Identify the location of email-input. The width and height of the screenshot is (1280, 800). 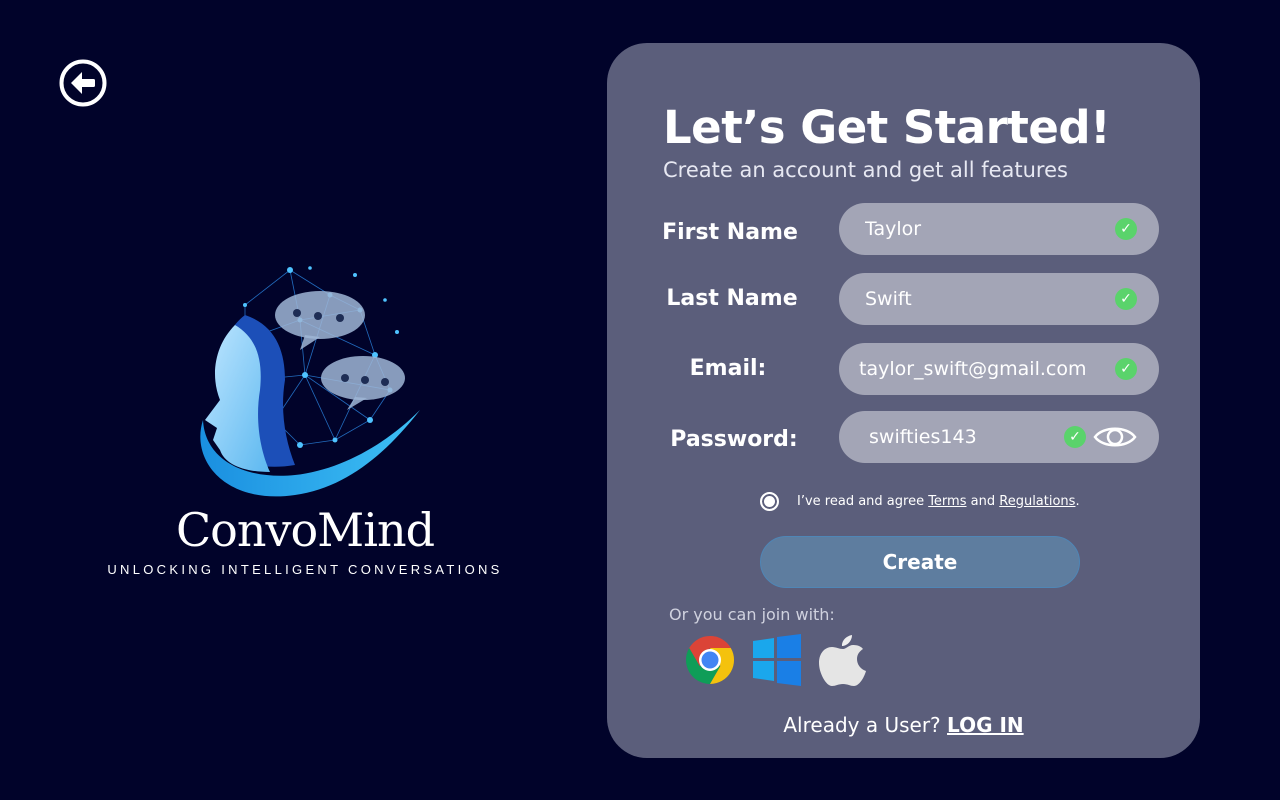
(984, 369).